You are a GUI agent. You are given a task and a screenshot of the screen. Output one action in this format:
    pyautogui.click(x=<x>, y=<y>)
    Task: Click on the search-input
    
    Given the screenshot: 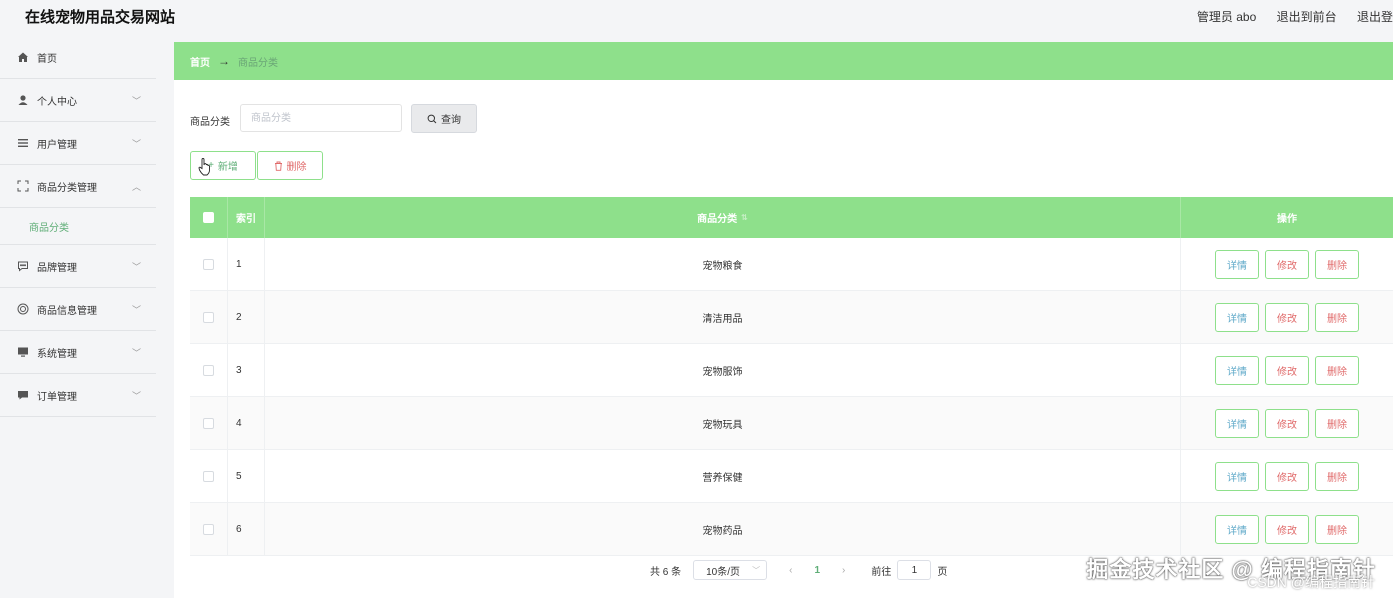 What is the action you would take?
    pyautogui.click(x=321, y=118)
    